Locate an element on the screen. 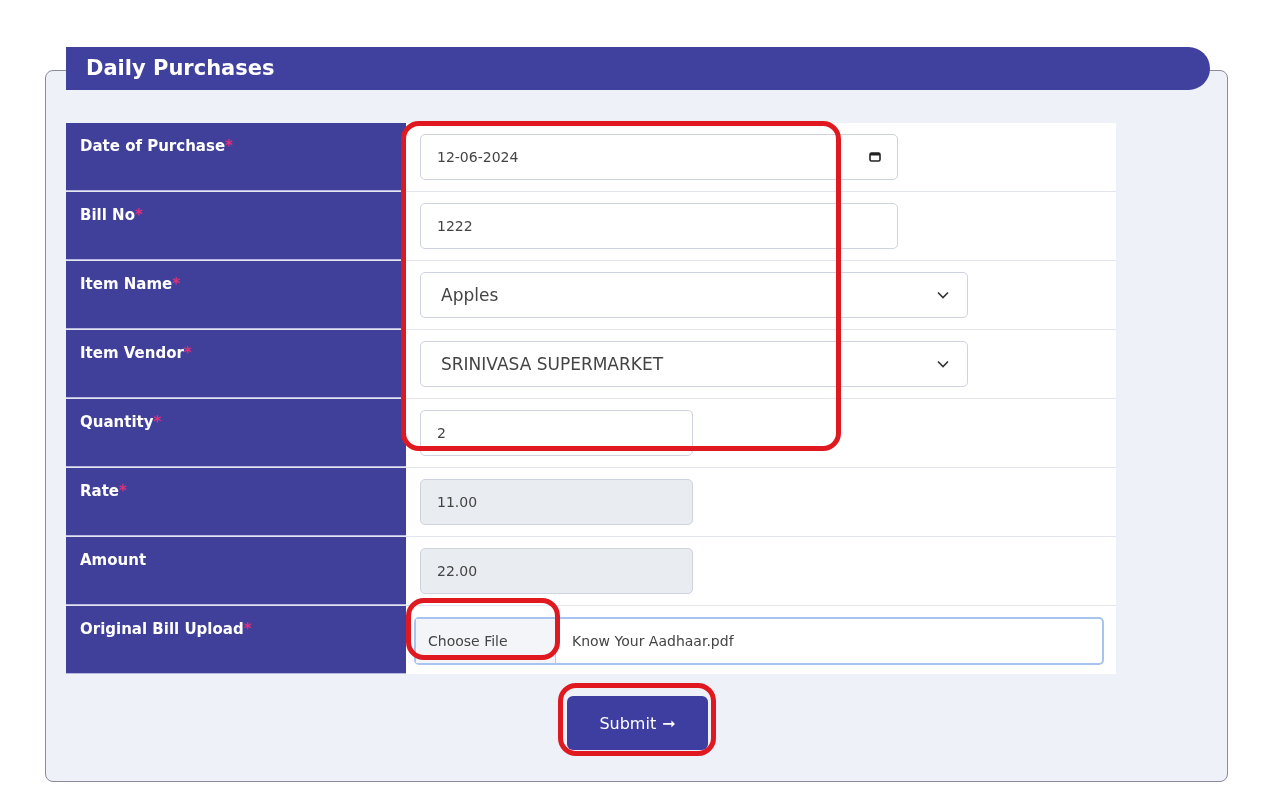 This screenshot has width=1264, height=806. field-label: Rate* is located at coordinates (236, 502).